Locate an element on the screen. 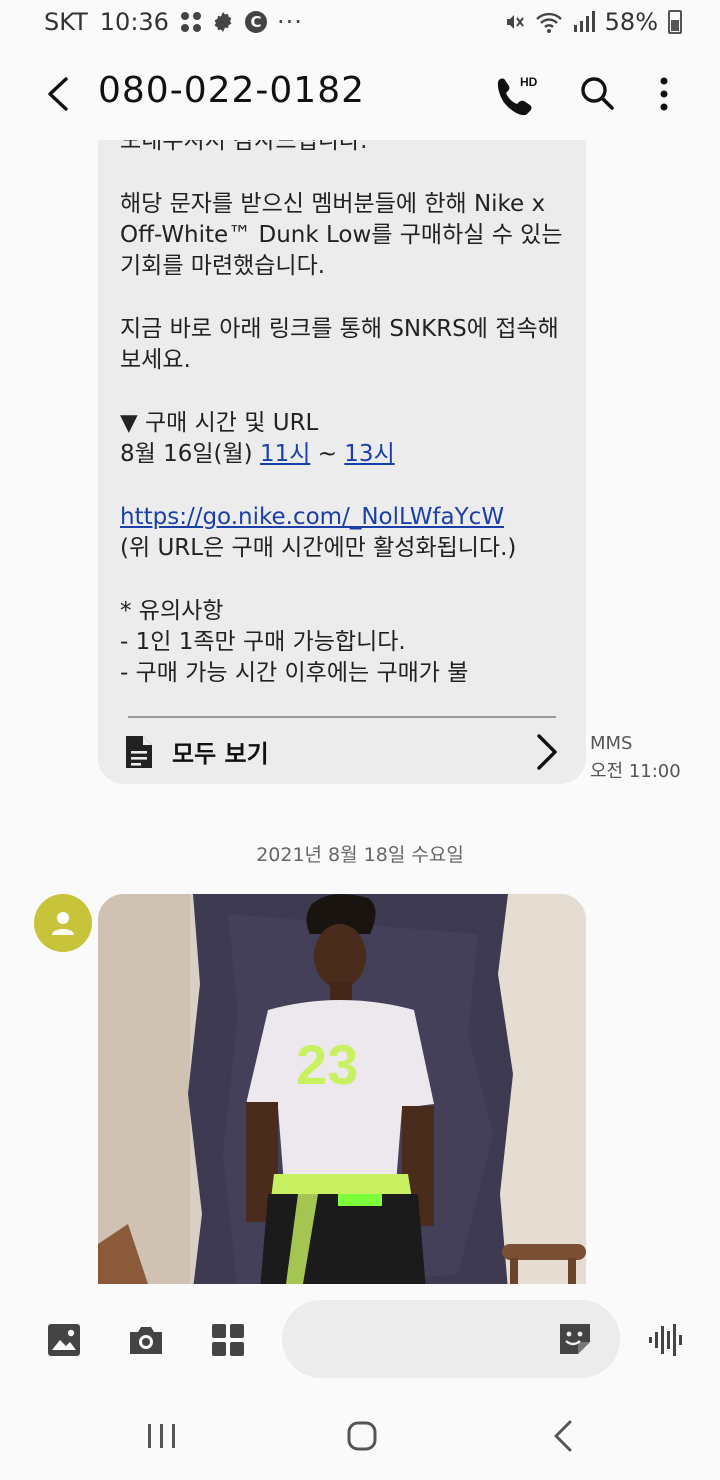 This screenshot has width=720, height=1480. apps-grid-icon is located at coordinates (190, 22).